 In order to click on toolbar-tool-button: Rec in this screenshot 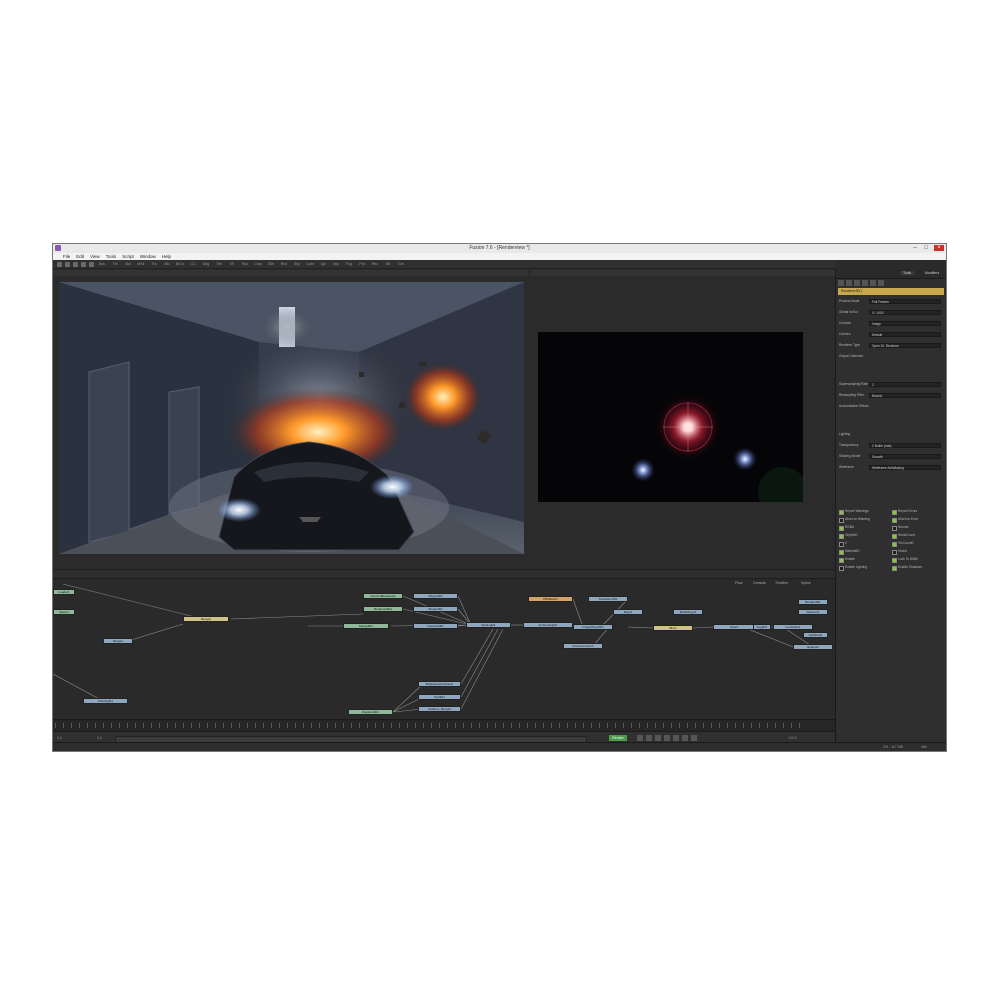, I will do `click(375, 264)`.